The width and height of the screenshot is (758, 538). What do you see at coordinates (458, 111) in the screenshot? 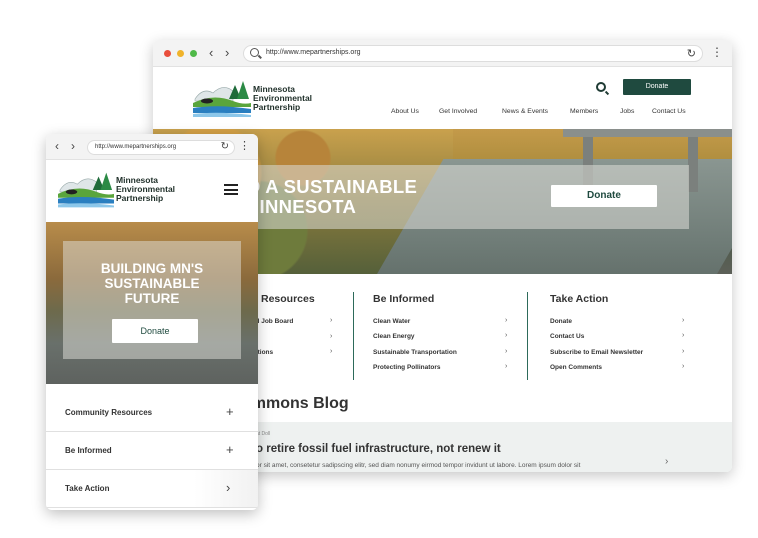
I see `nav-get-involved: Get Involved` at bounding box center [458, 111].